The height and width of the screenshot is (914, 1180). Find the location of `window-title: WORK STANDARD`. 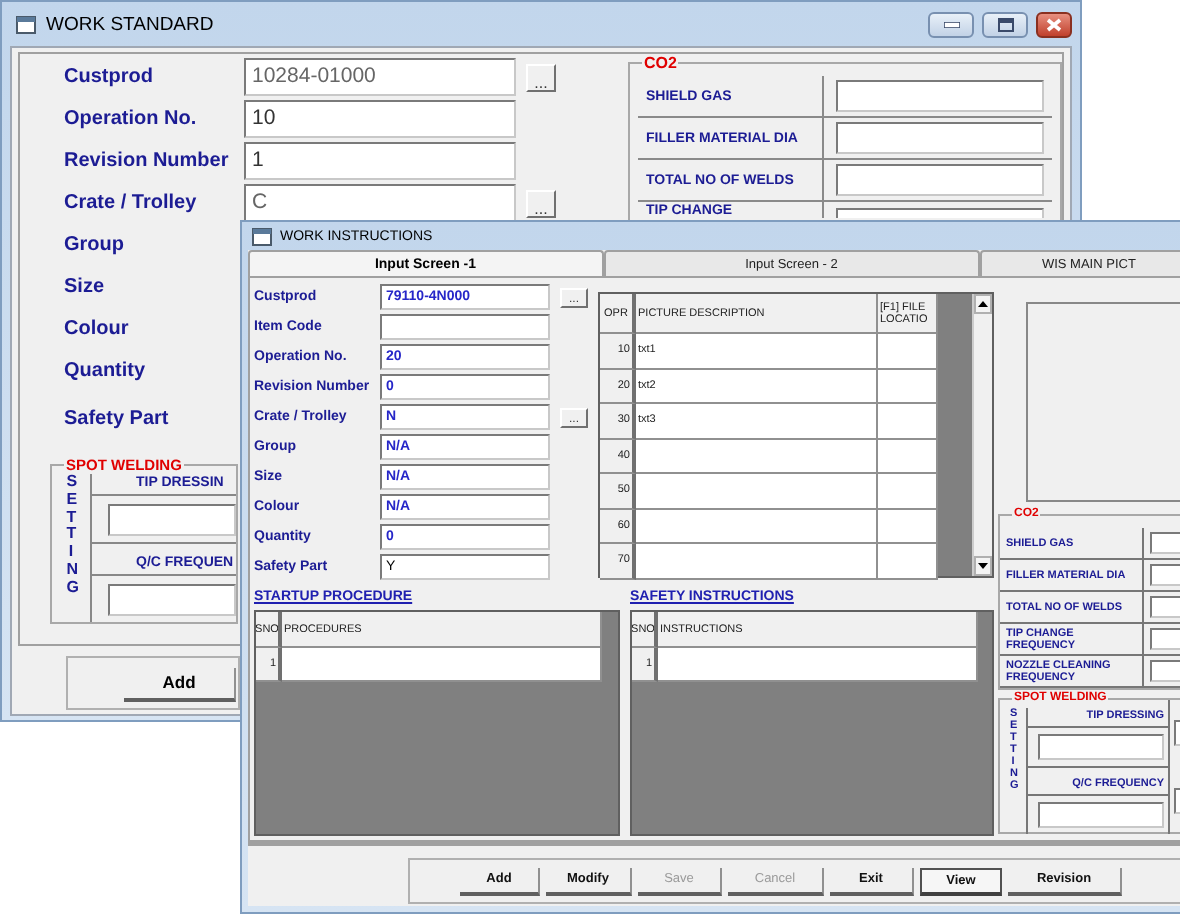

window-title: WORK STANDARD is located at coordinates (130, 24).